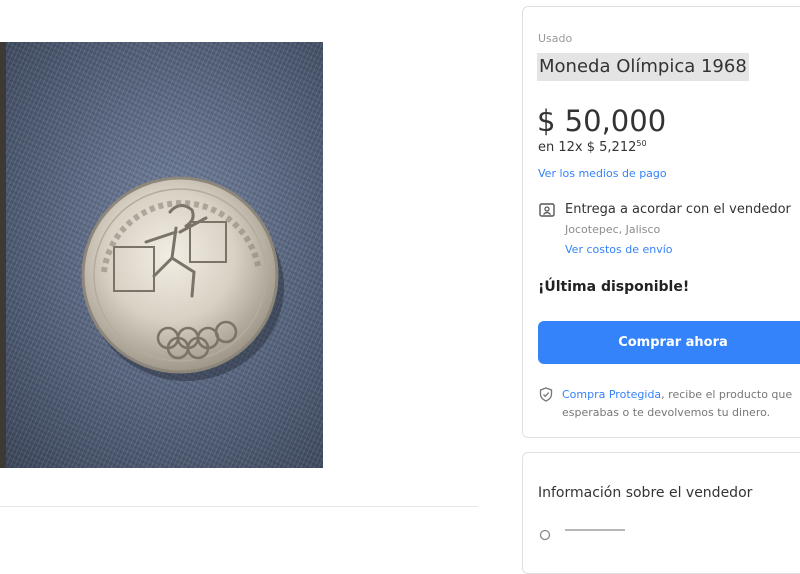  Describe the element at coordinates (555, 38) in the screenshot. I see `condition-label: Usado` at that location.